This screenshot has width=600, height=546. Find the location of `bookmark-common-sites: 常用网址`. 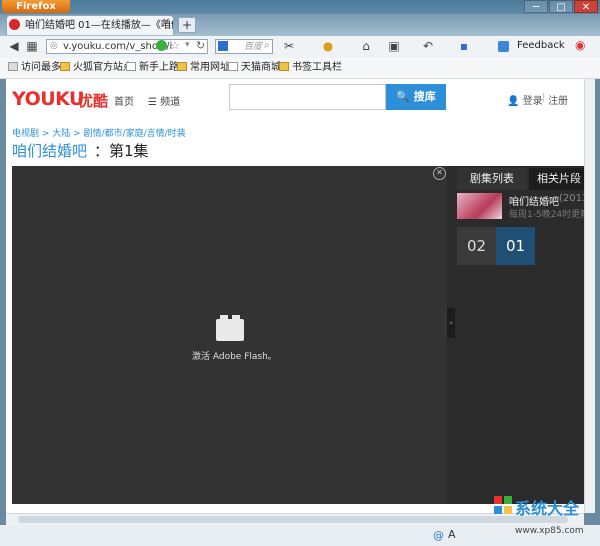

bookmark-common-sites: 常用网址 is located at coordinates (203, 68).